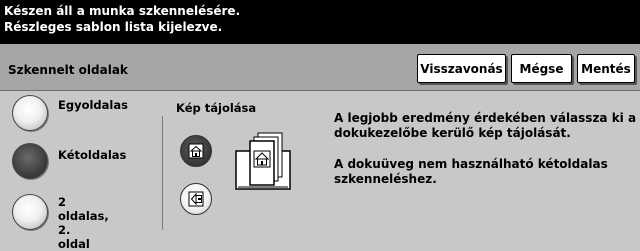 Image resolution: width=640 pixels, height=251 pixels. I want to click on orientation-upright-button, so click(196, 151).